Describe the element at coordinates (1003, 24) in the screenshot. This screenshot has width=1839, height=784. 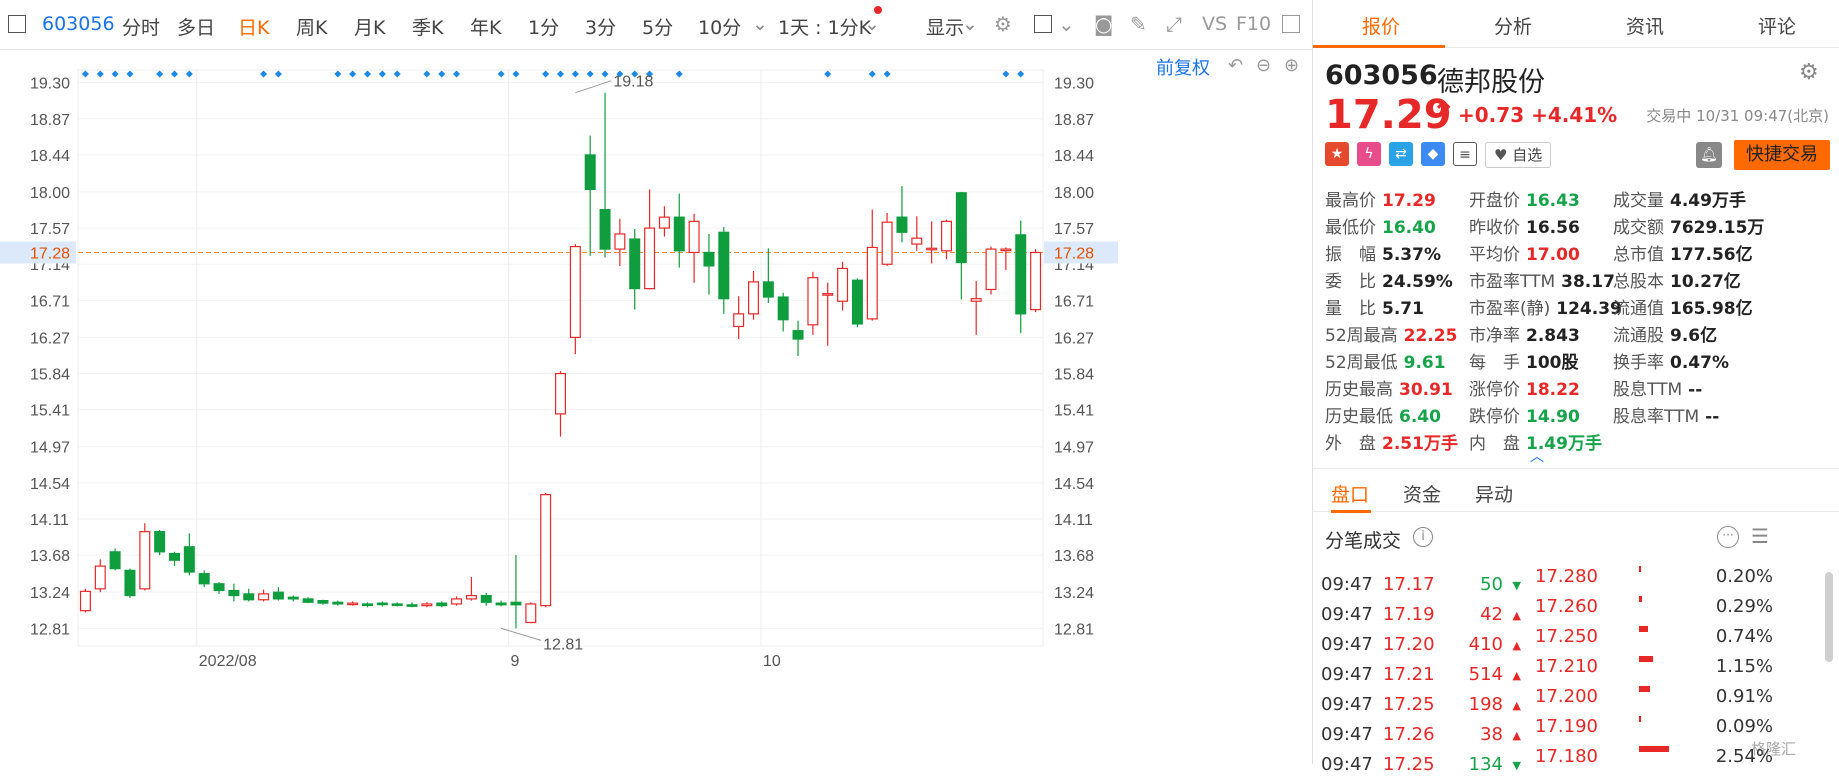
I see `settings-icon: ⚙` at that location.